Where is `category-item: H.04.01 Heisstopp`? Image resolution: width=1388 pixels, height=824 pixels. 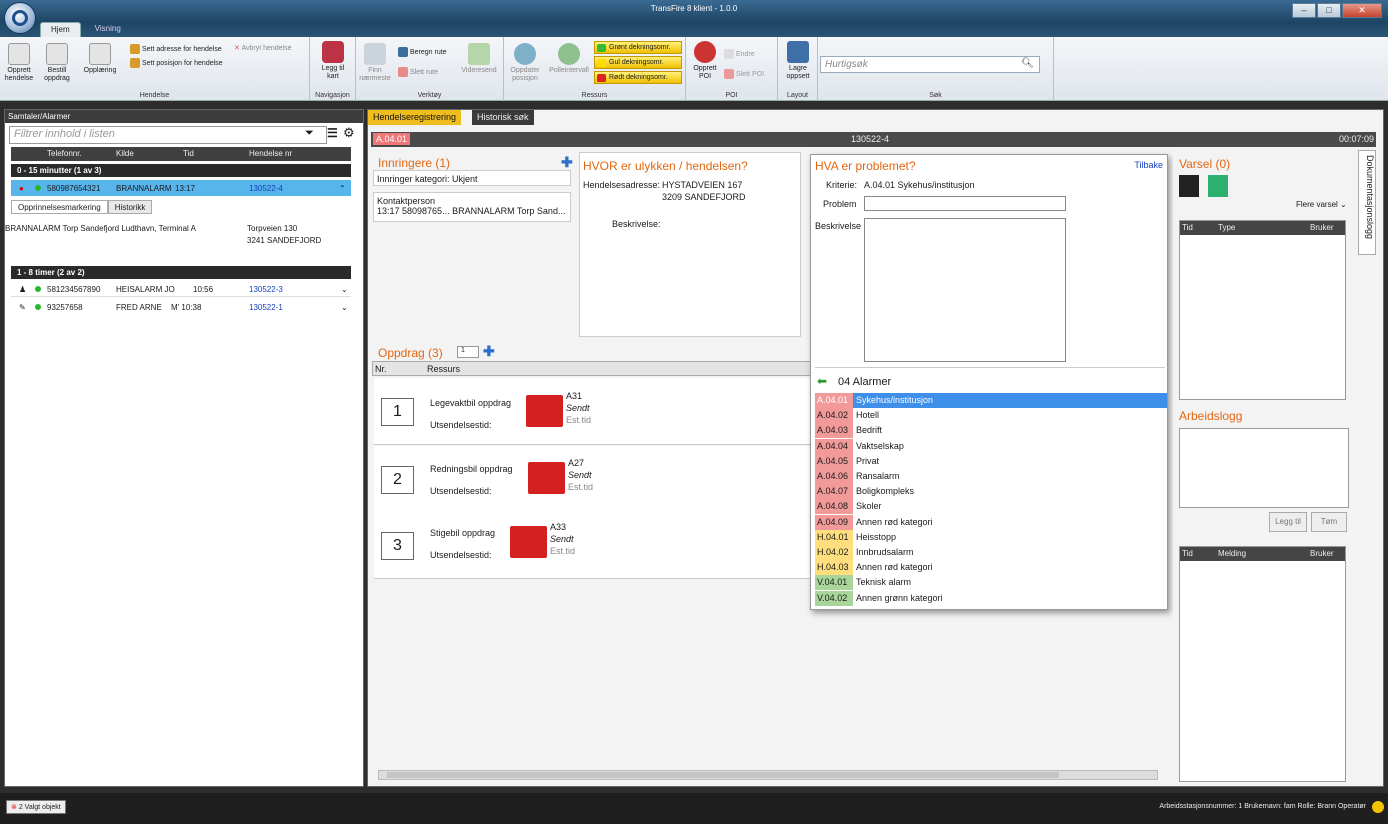
category-item: H.04.01 Heisstopp is located at coordinates (991, 537).